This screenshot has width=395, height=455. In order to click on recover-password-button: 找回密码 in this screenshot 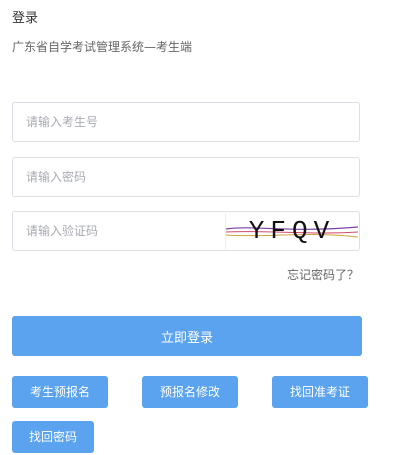, I will do `click(53, 437)`.